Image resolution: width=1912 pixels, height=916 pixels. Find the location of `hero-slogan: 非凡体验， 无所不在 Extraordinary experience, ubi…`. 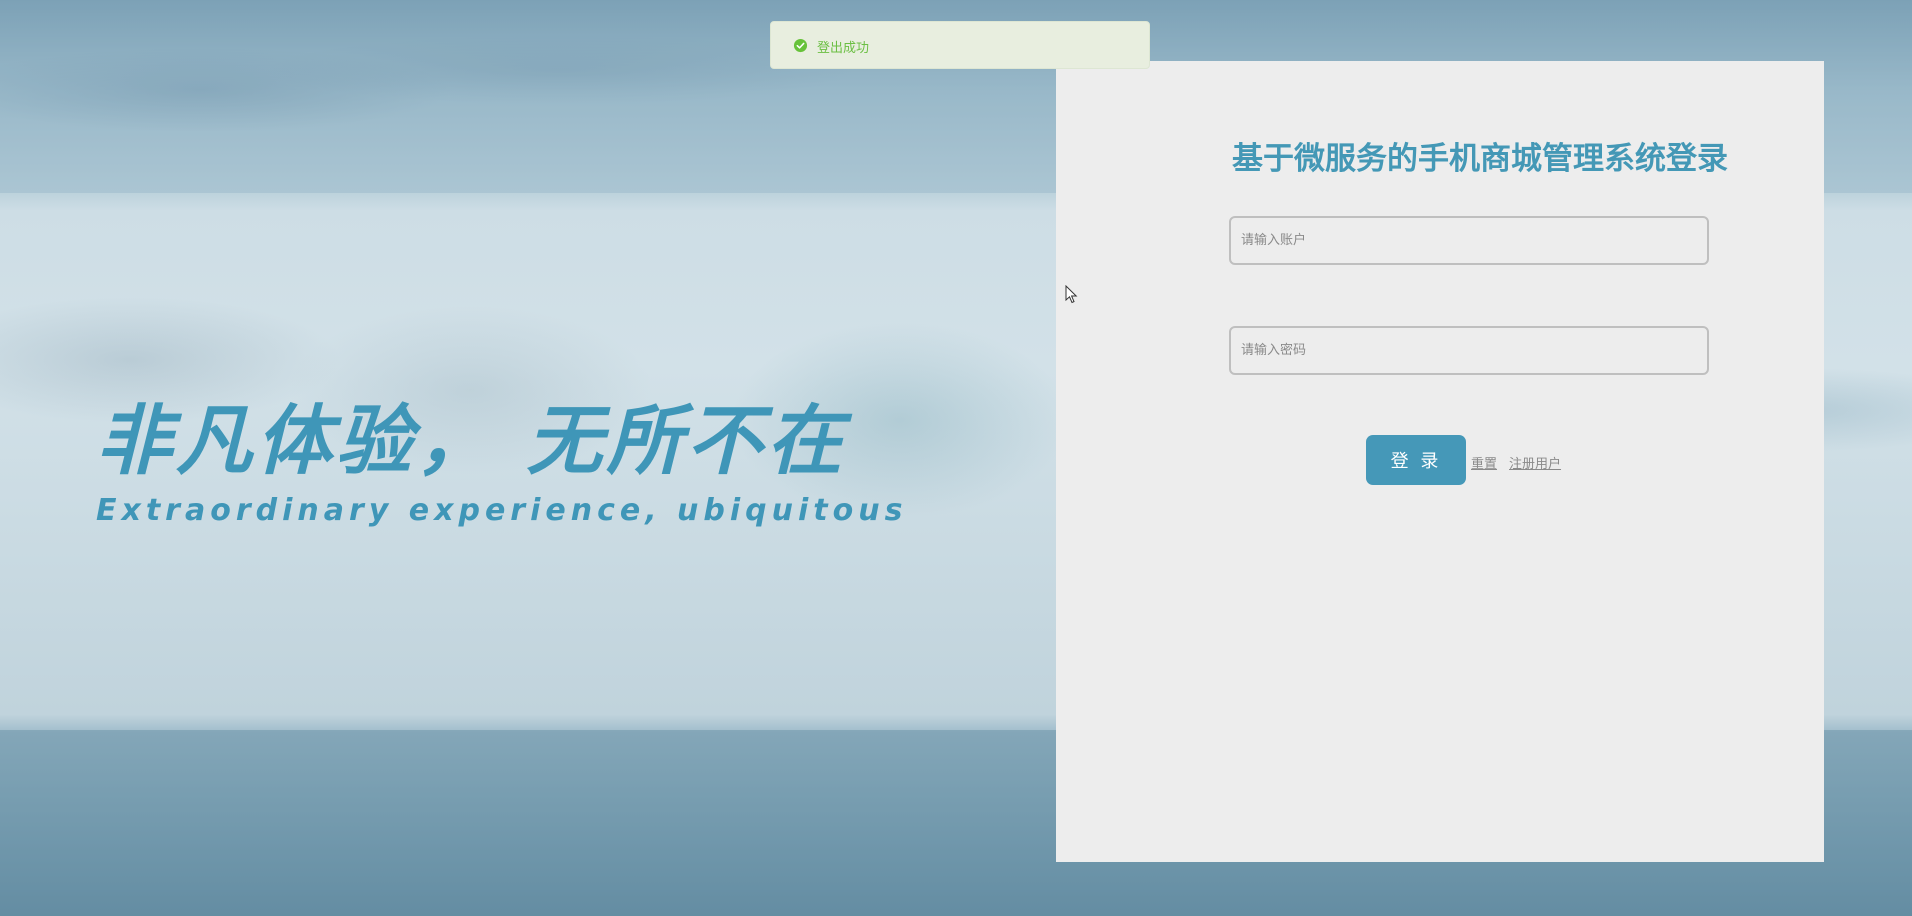

hero-slogan: 非凡体验， 无所不在 Extraordinary experience, ubi… is located at coordinates (526, 462).